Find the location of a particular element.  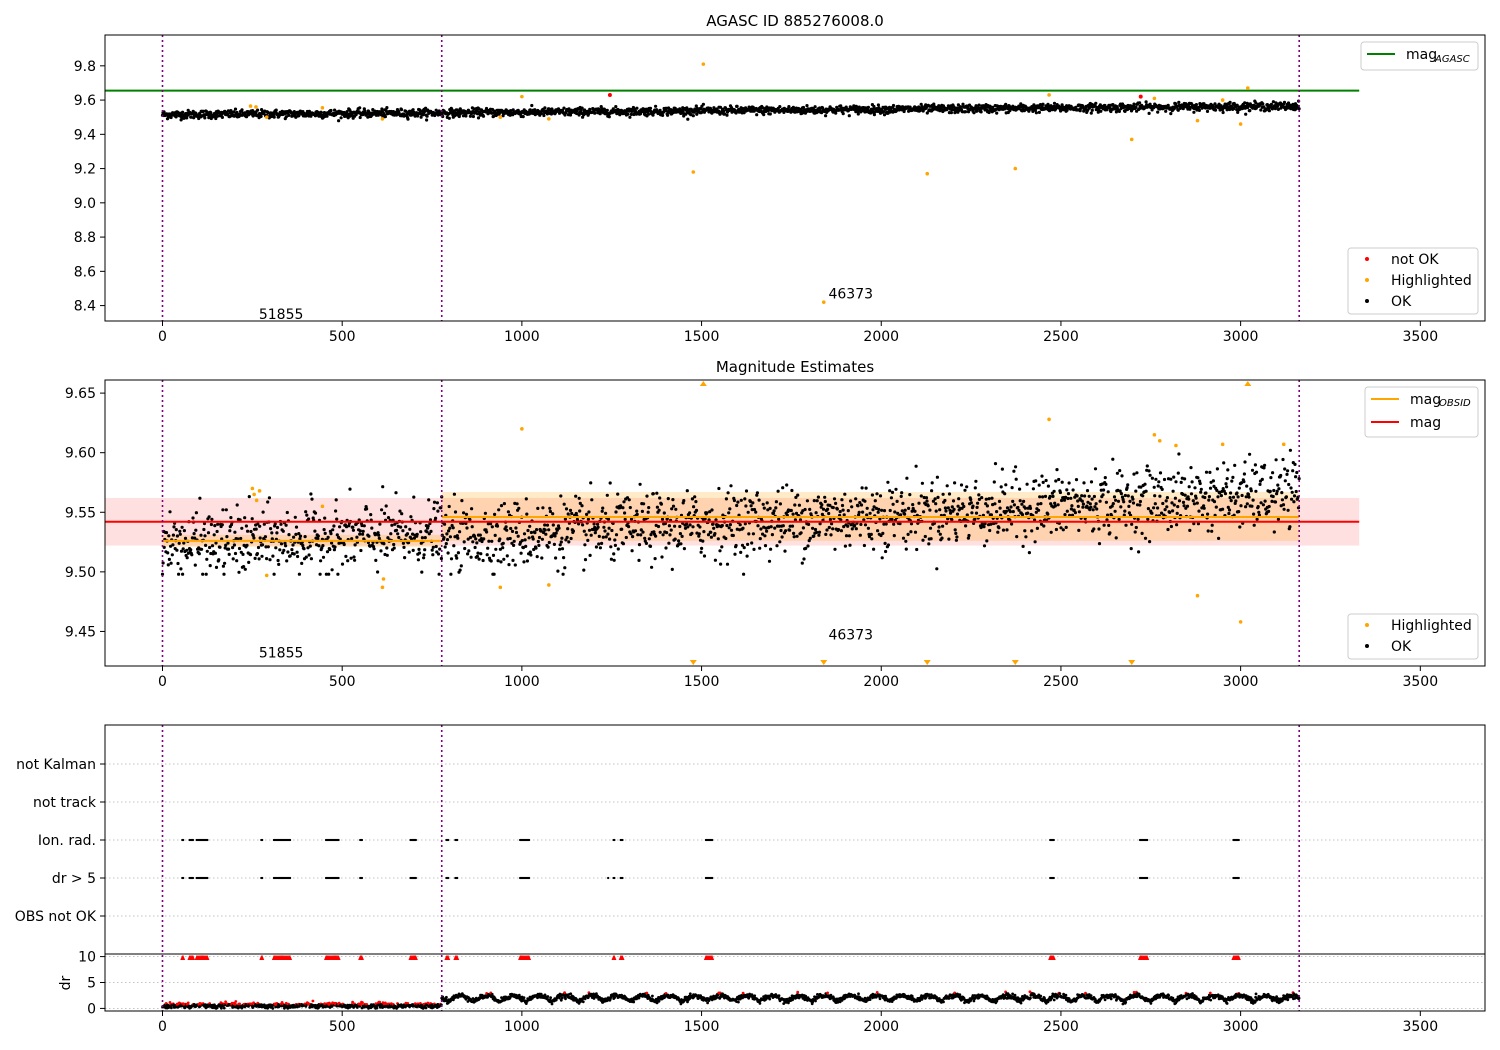

x-tick-label: 3000 is located at coordinates (1241, 337).